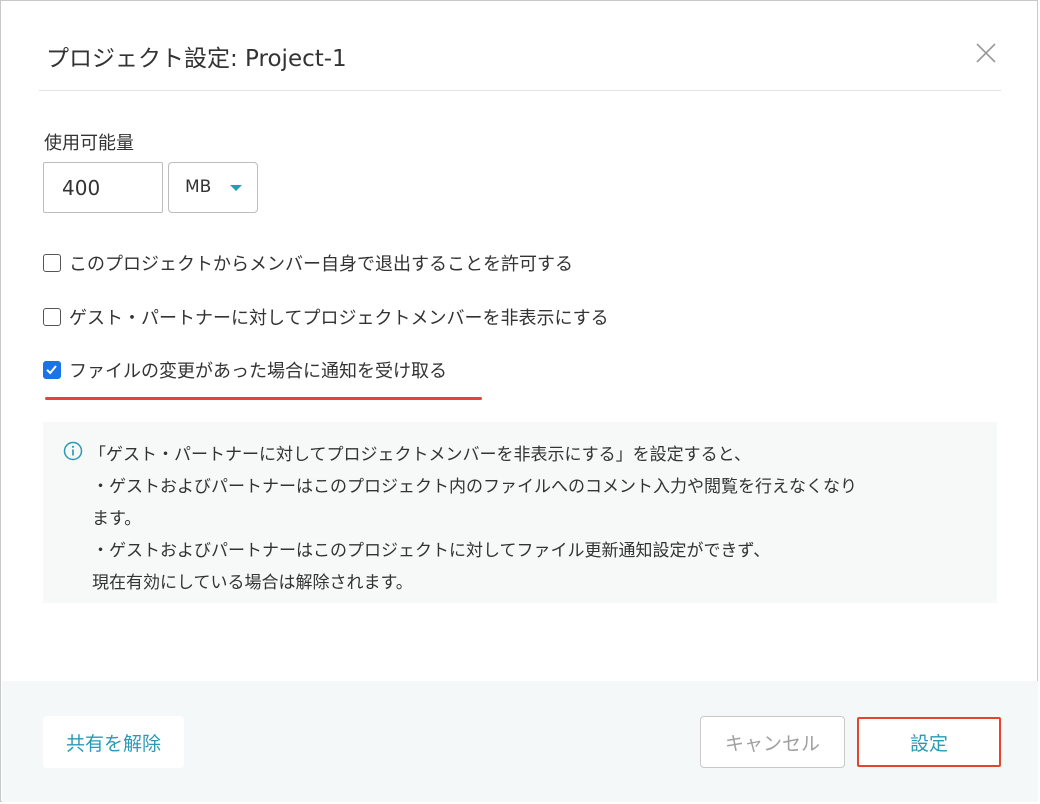 The height and width of the screenshot is (804, 1040). I want to click on close-icon, so click(986, 53).